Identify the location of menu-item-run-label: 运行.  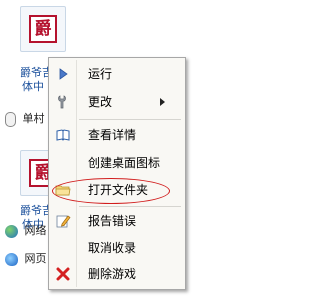
(100, 74).